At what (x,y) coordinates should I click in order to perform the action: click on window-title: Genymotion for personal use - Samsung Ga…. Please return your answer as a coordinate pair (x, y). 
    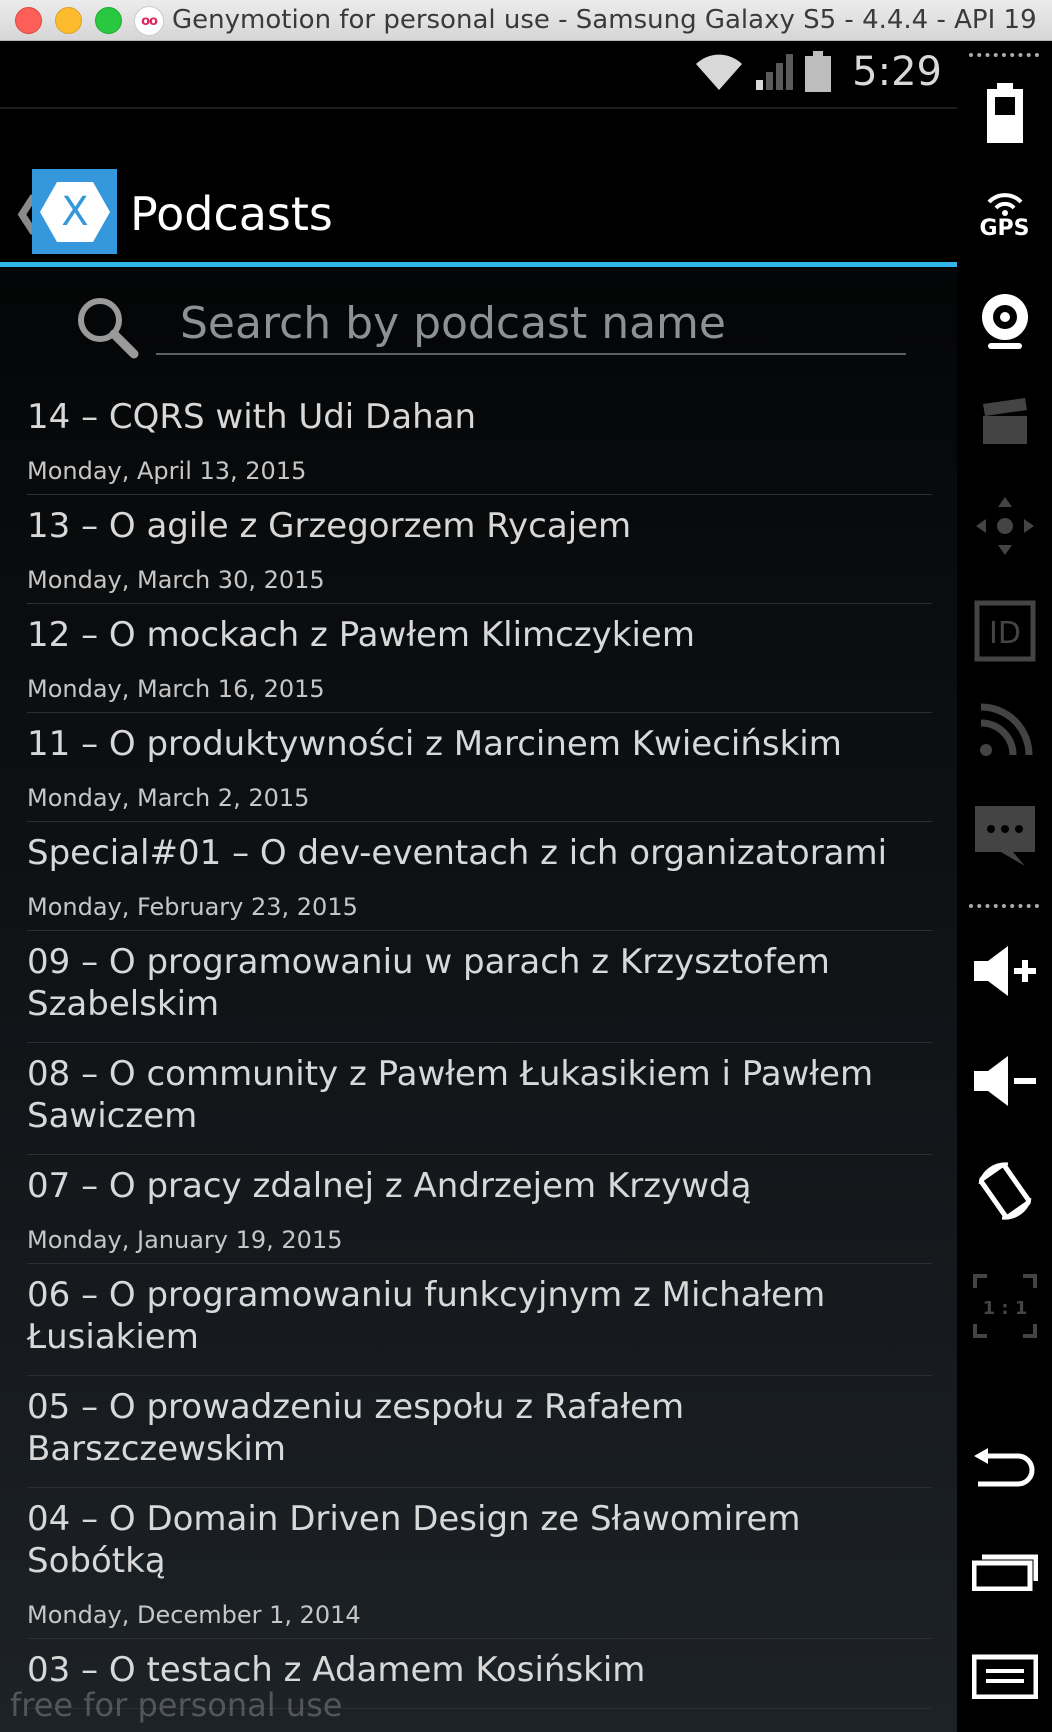
    Looking at the image, I should click on (607, 20).